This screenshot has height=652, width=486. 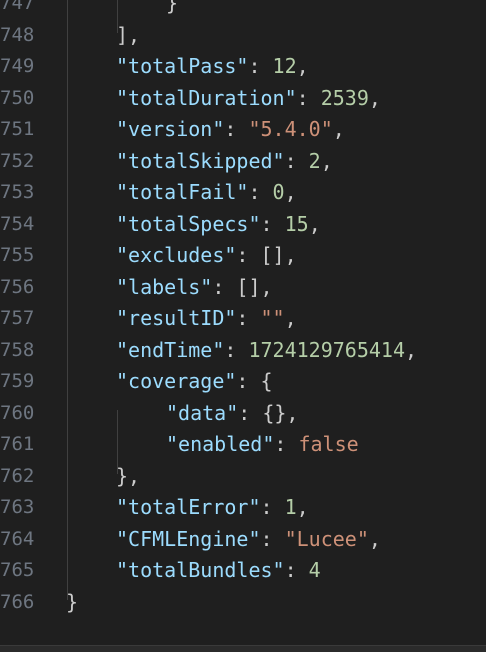 What do you see at coordinates (182, 66) in the screenshot?
I see `code-token: "totalPass"` at bounding box center [182, 66].